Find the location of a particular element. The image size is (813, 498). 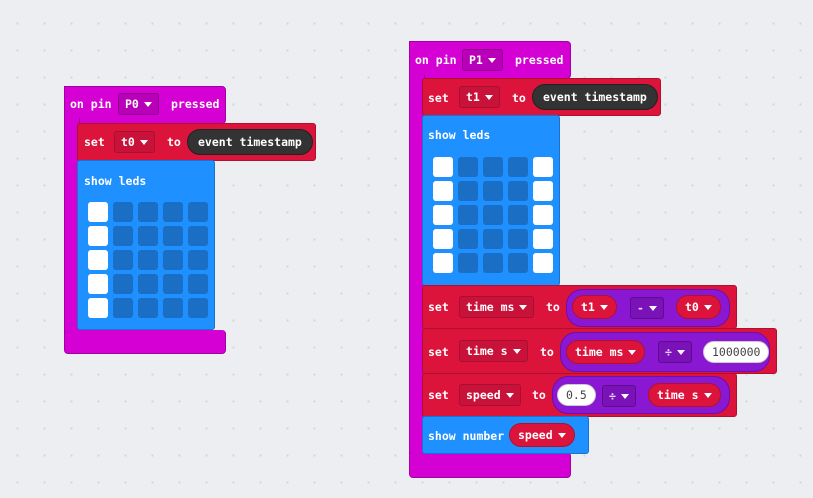

variable-dropdown-time-ms: time ms is located at coordinates (497, 307).